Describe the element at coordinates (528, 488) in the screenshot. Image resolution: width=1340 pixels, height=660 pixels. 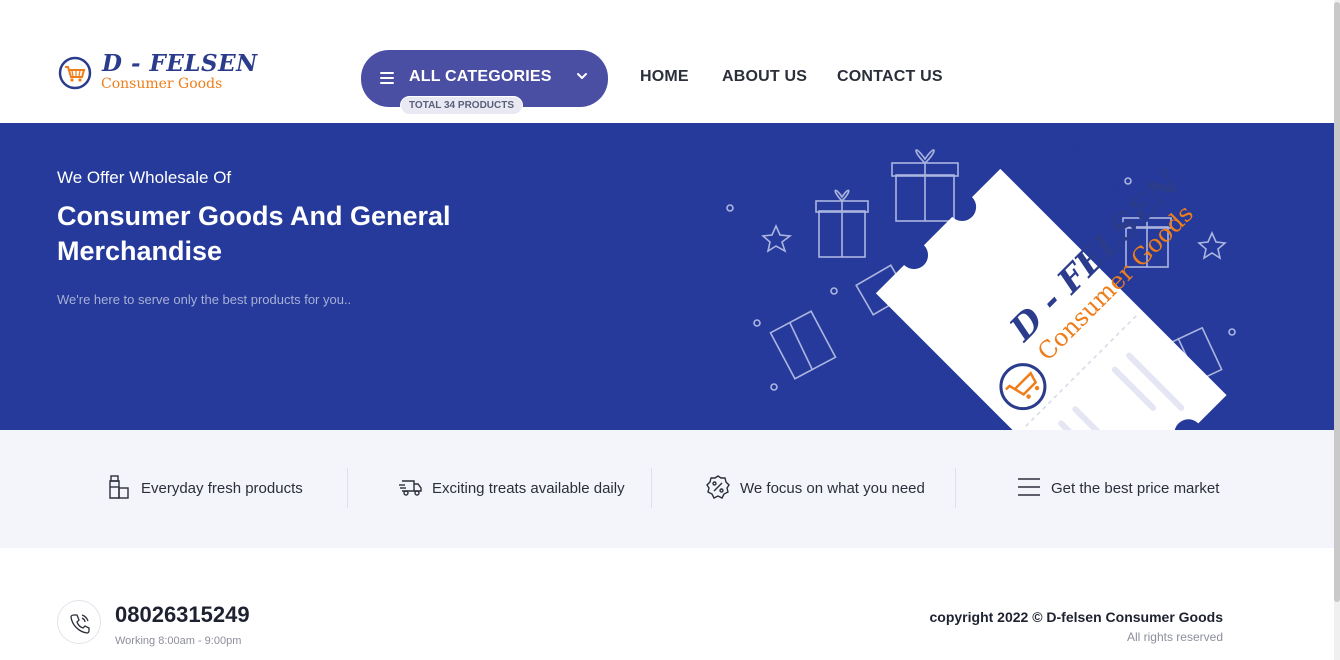
I see `feature-label: Exciting treats available daily` at that location.